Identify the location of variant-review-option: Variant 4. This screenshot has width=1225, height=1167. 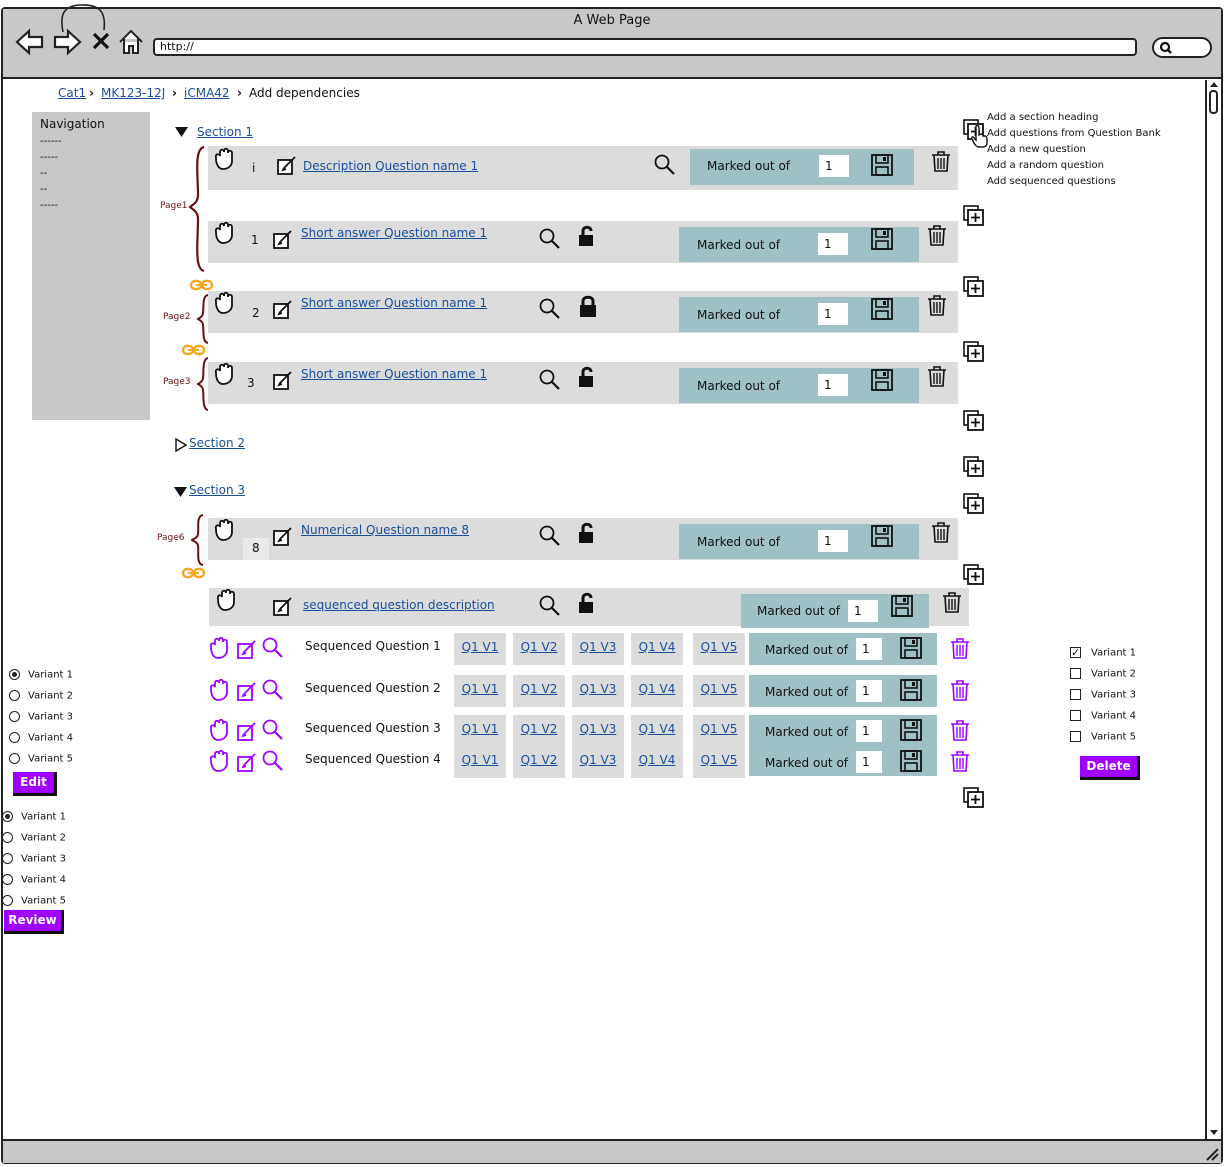
(34, 880).